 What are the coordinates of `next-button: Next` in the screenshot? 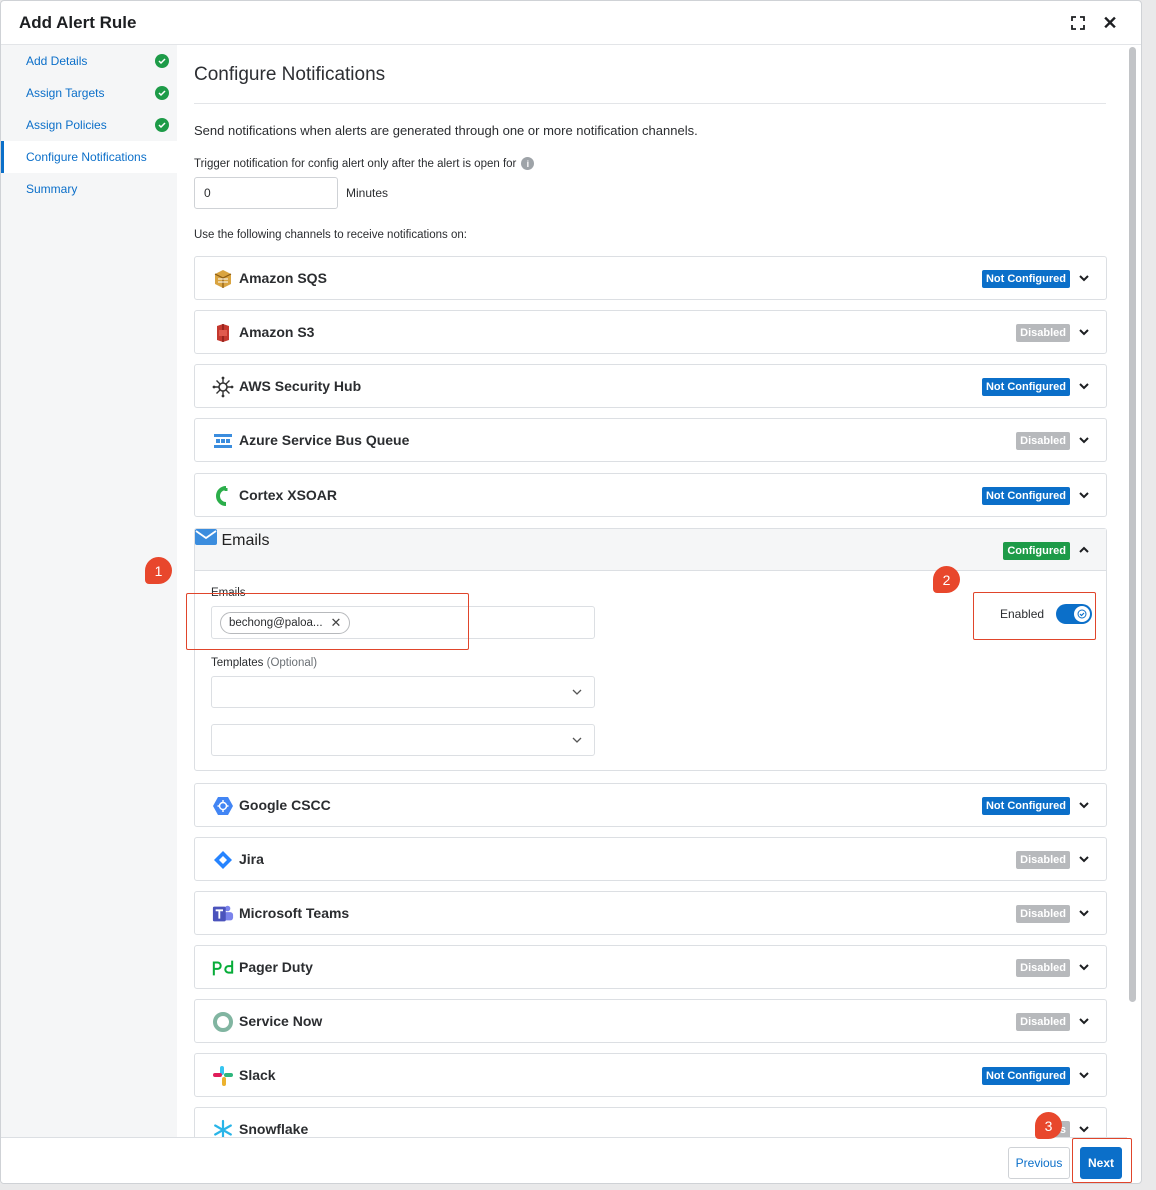 It's located at (1101, 1163).